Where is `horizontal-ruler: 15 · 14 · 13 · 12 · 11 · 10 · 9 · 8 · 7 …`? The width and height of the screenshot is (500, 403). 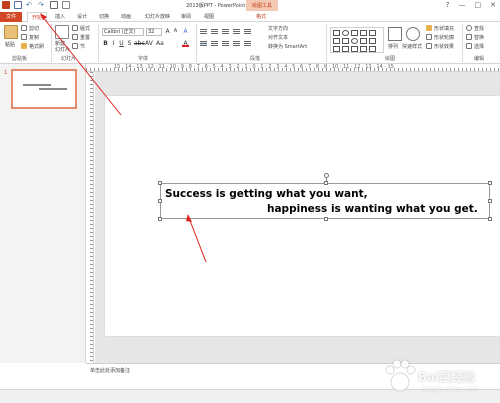 horizontal-ruler: 15 · 14 · 13 · 12 · 11 · 10 · 9 · 8 · 7 … is located at coordinates (293, 68).